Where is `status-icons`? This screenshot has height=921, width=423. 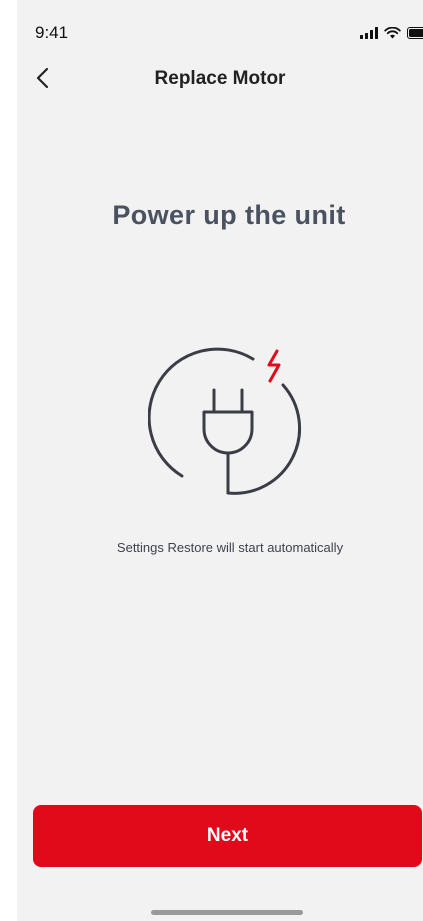
status-icons is located at coordinates (391, 35).